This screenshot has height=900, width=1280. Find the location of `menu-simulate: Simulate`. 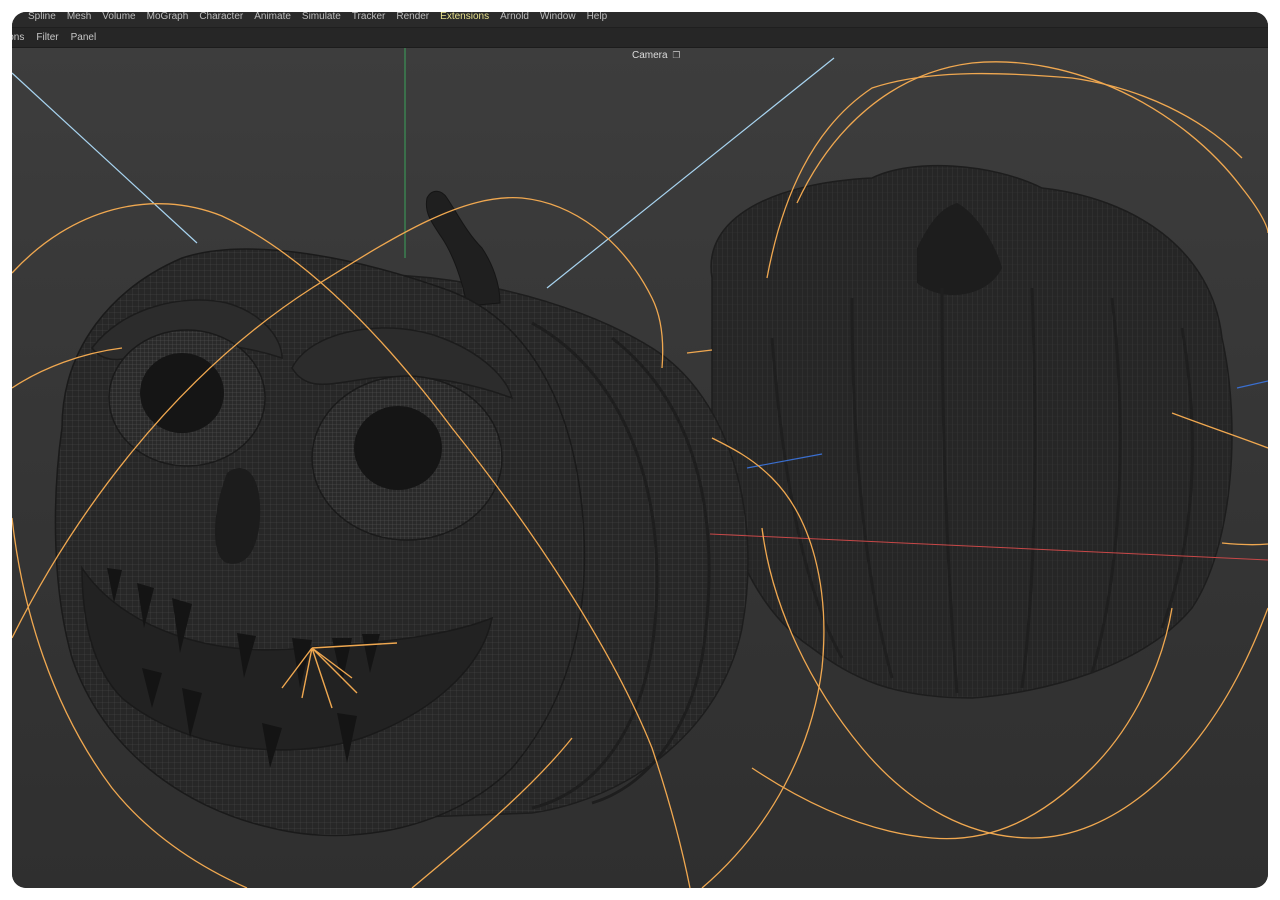

menu-simulate: Simulate is located at coordinates (321, 17).